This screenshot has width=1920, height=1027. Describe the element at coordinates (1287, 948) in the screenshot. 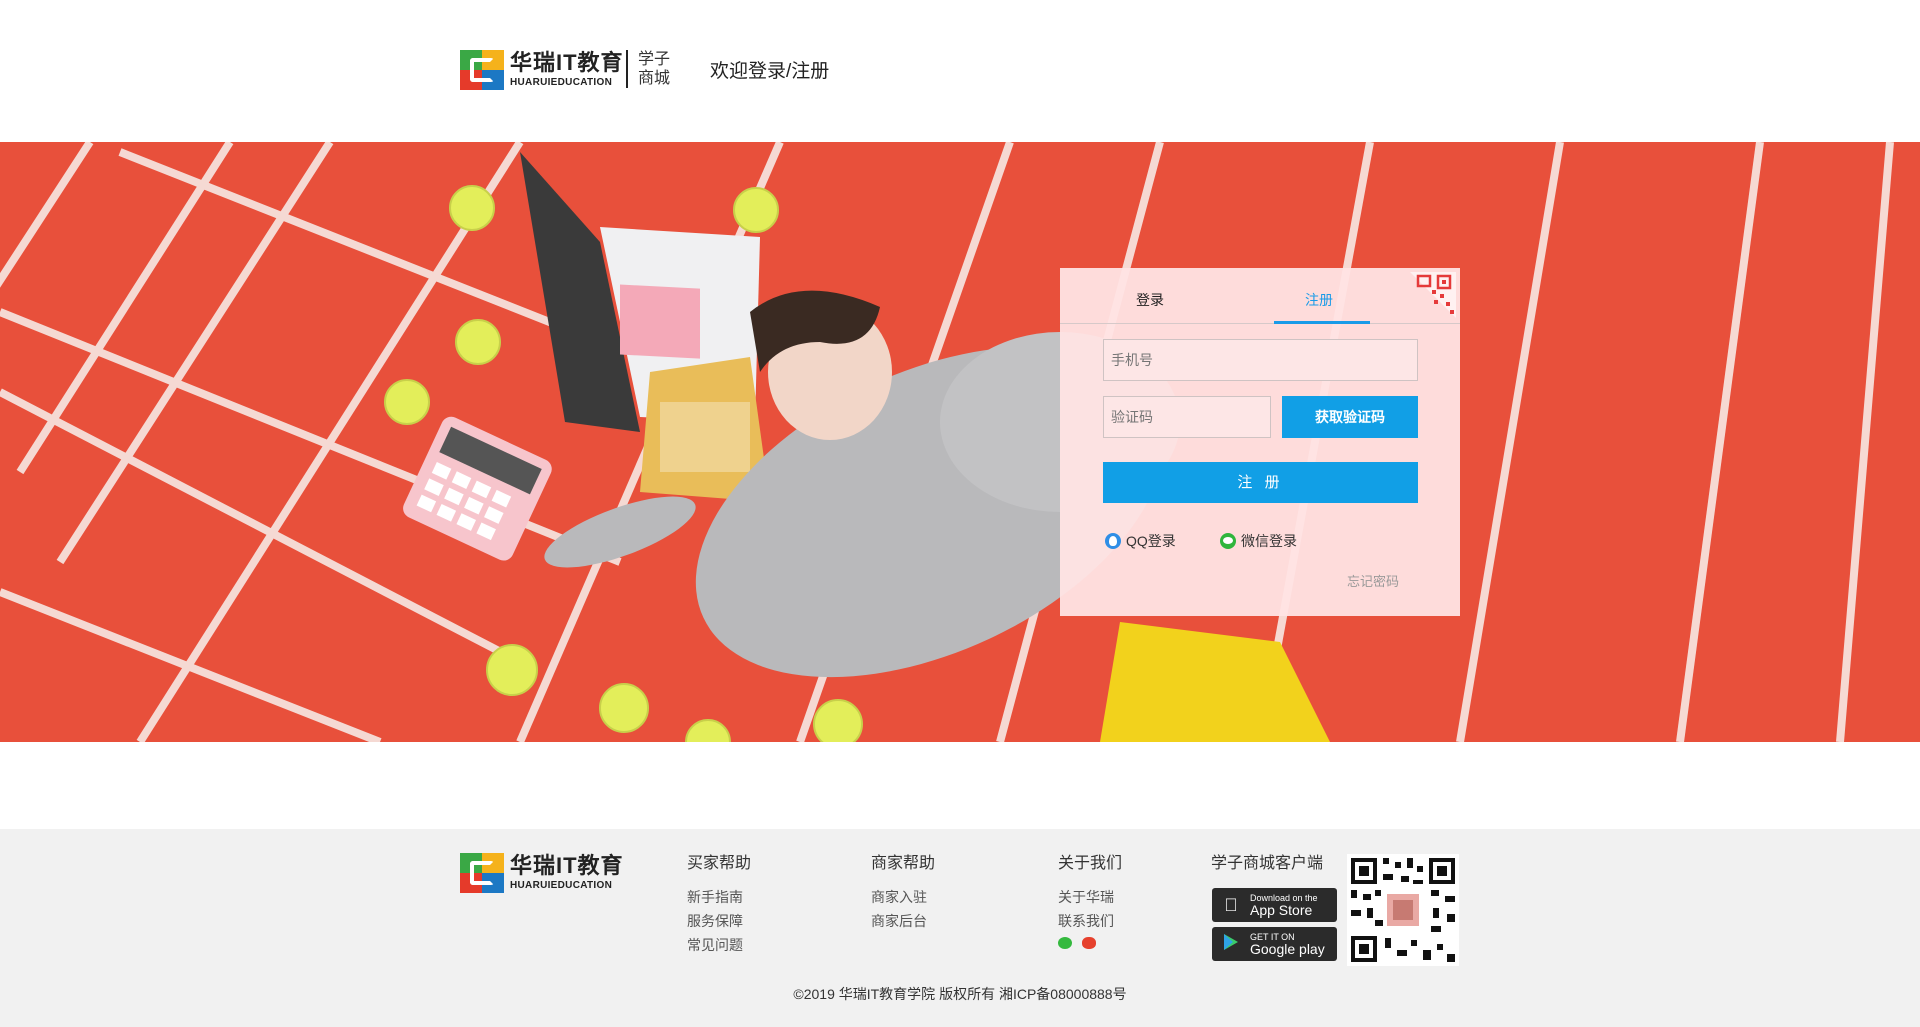

I see `google-play-big: Google play` at that location.